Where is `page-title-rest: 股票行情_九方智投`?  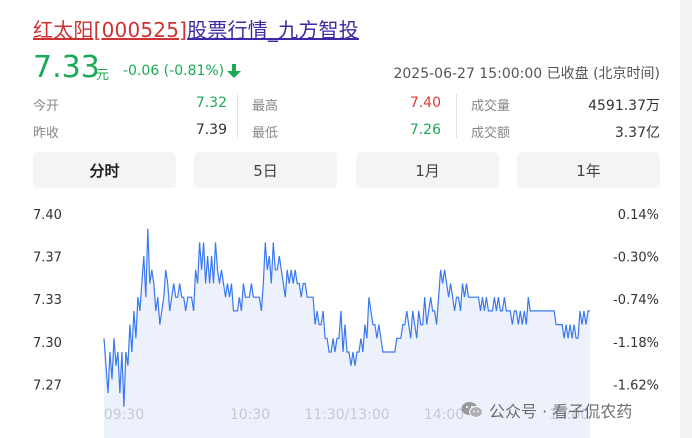
page-title-rest: 股票行情_九方智投 is located at coordinates (273, 30).